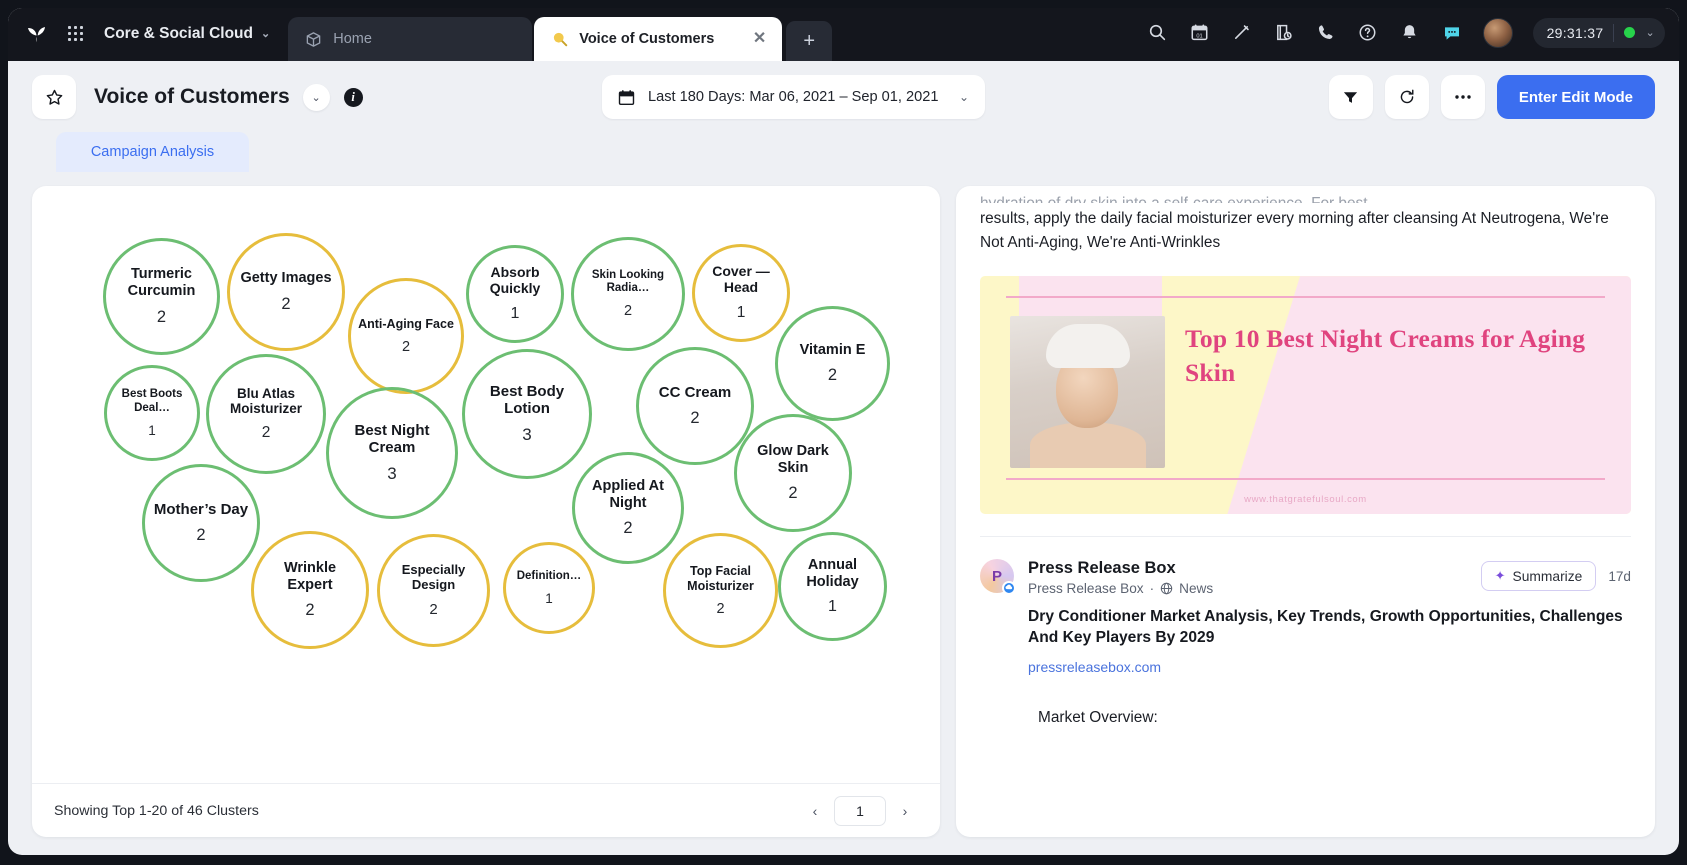 Image resolution: width=1687 pixels, height=865 pixels. What do you see at coordinates (310, 590) in the screenshot?
I see `cluster-bubble: Wrinkle Expert 2` at bounding box center [310, 590].